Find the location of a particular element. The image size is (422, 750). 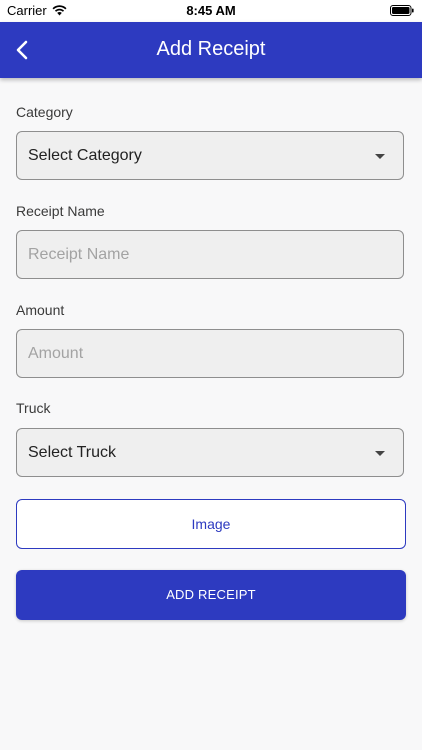

status-time: 8:45 AM is located at coordinates (211, 10).